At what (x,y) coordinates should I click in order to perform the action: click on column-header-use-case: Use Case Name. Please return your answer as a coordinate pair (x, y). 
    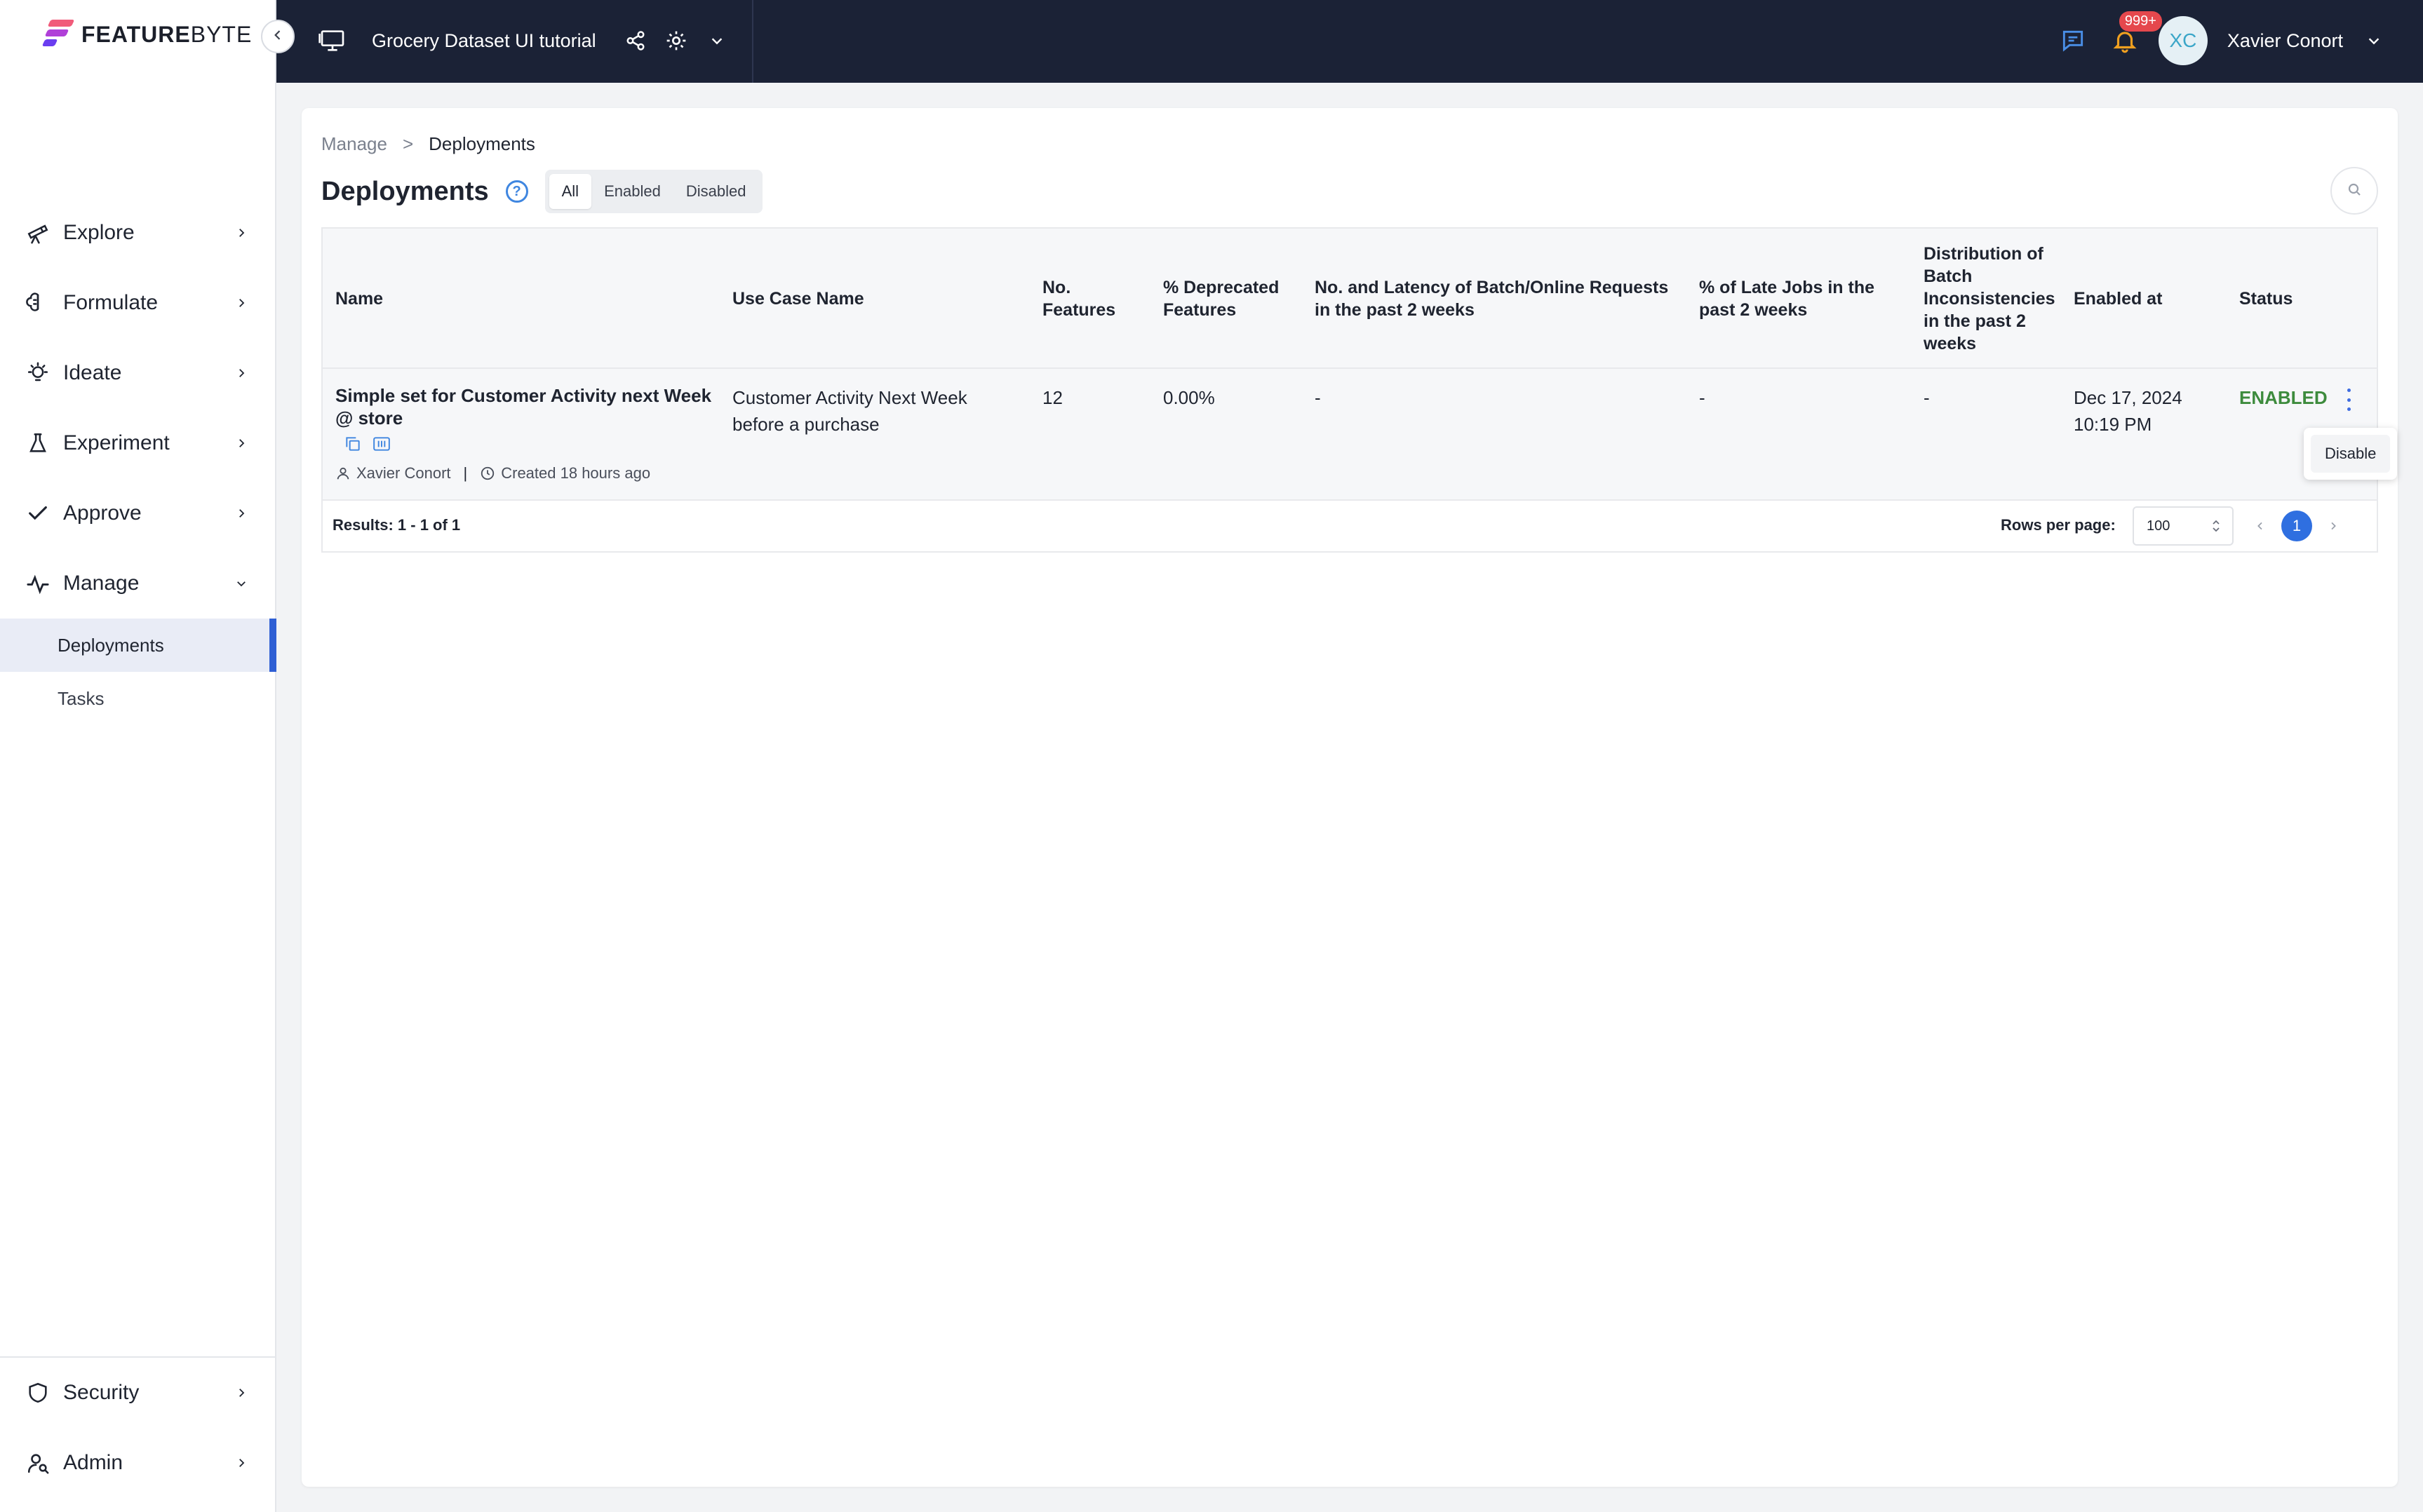
    Looking at the image, I should click on (873, 299).